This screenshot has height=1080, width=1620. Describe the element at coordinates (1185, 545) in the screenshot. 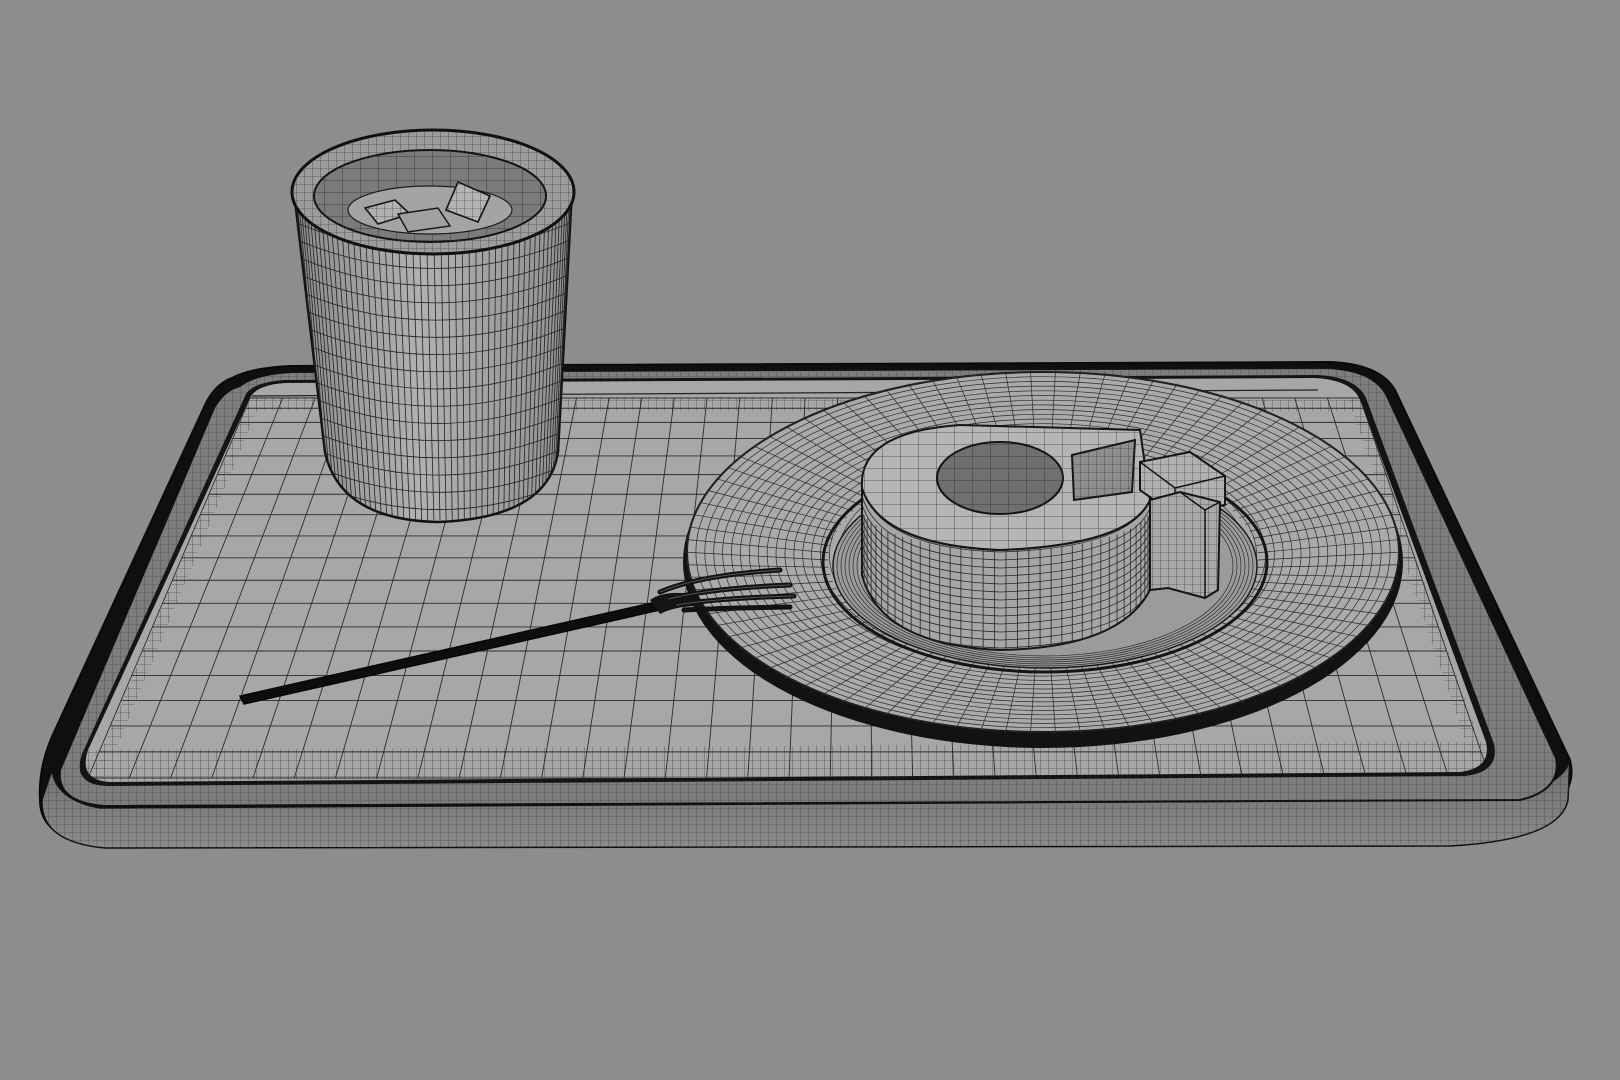

I see `cake-slice-lower` at that location.